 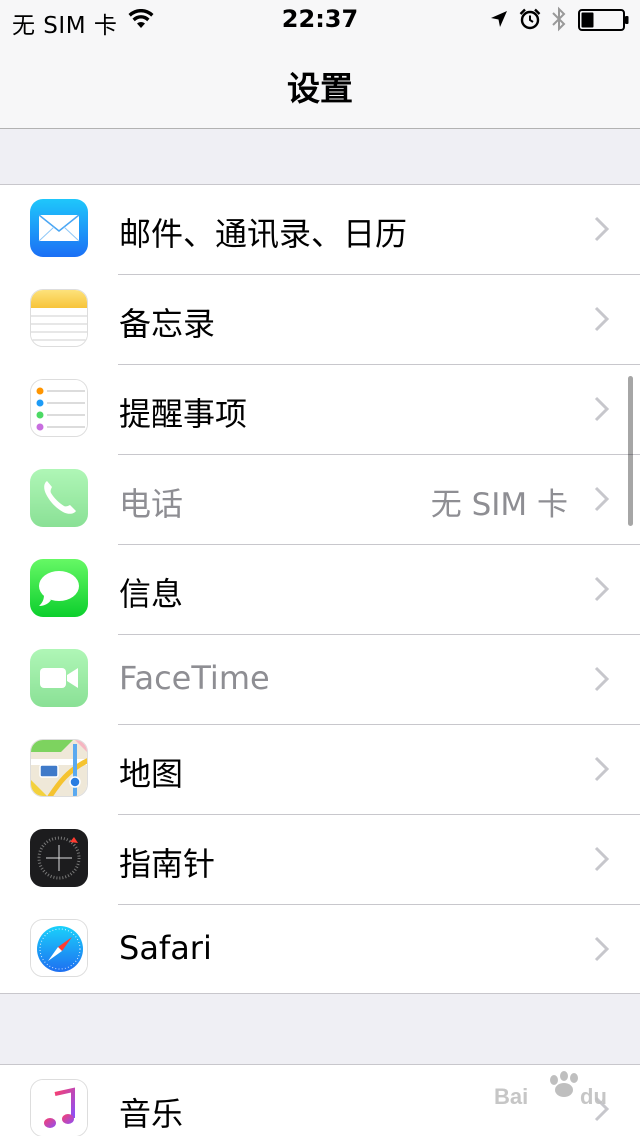 I want to click on row-label-facetime: FaceTime, so click(x=194, y=678).